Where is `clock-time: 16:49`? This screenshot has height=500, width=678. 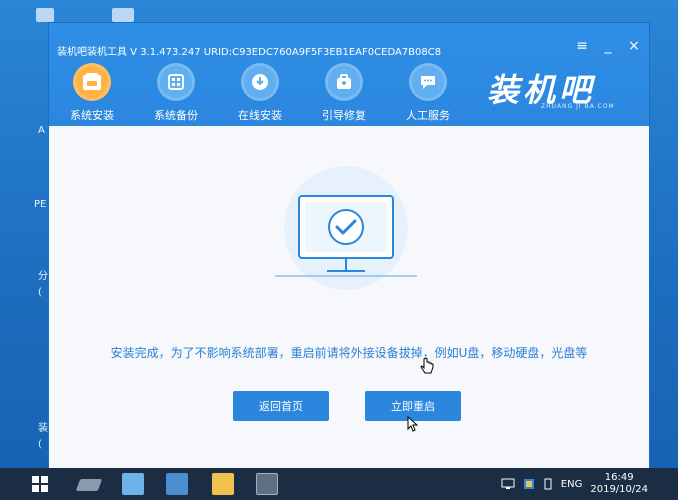
clock-time: 16:49 is located at coordinates (619, 477).